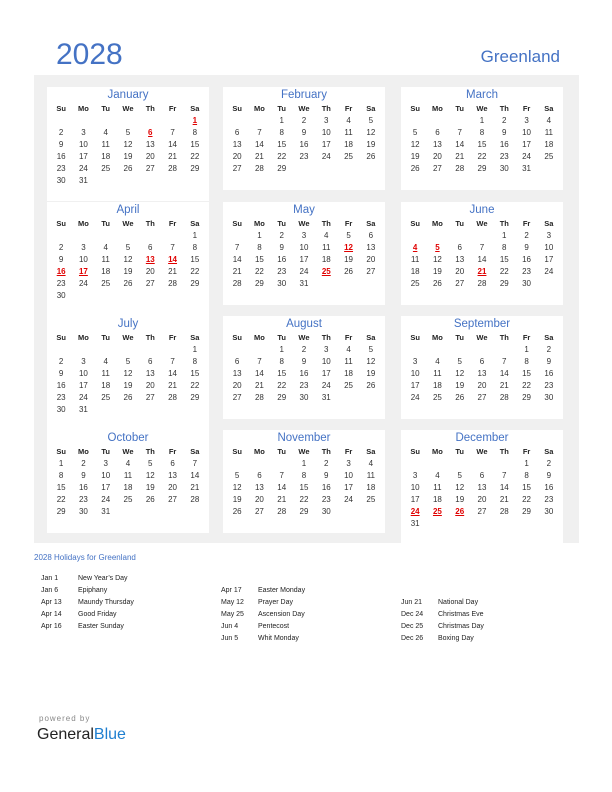 This screenshot has width=612, height=792. Describe the element at coordinates (150, 451) in the screenshot. I see `weekday-header: Th` at that location.